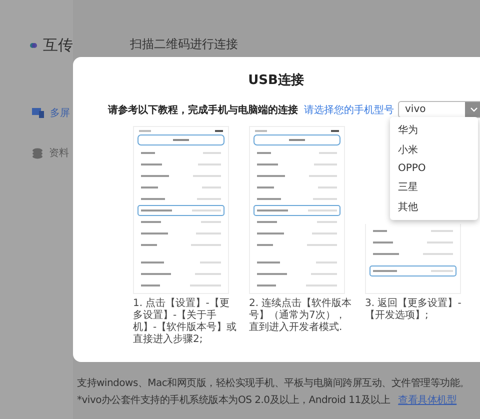 The width and height of the screenshot is (480, 419). What do you see at coordinates (349, 109) in the screenshot?
I see `model-prompt-link: 请选择您的手机型号` at bounding box center [349, 109].